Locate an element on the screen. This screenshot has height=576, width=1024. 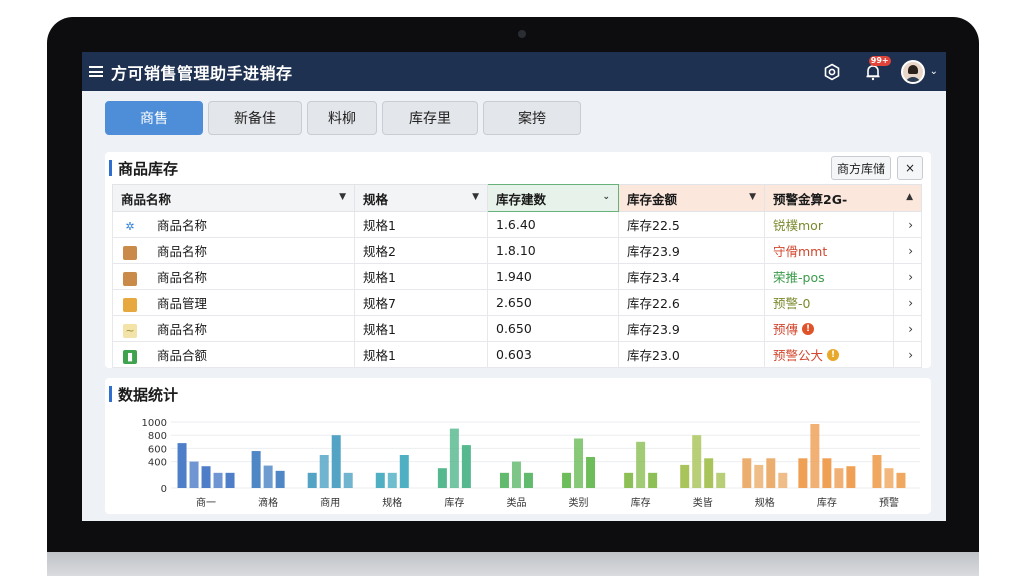
box-icon is located at coordinates (130, 278).